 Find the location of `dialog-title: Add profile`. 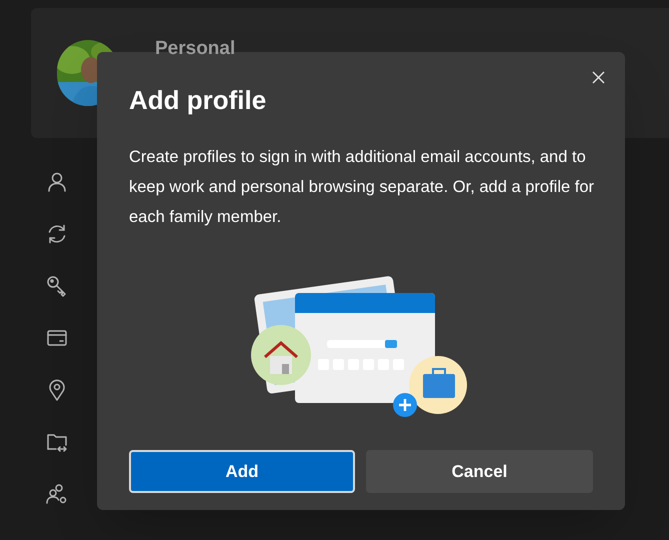

dialog-title: Add profile is located at coordinates (198, 100).